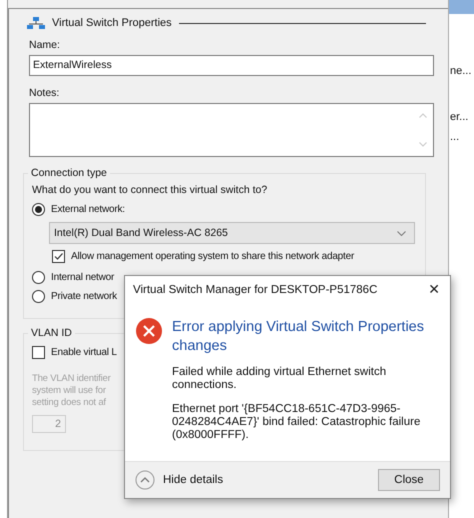  I want to click on group-legend: Connection type, so click(69, 173).